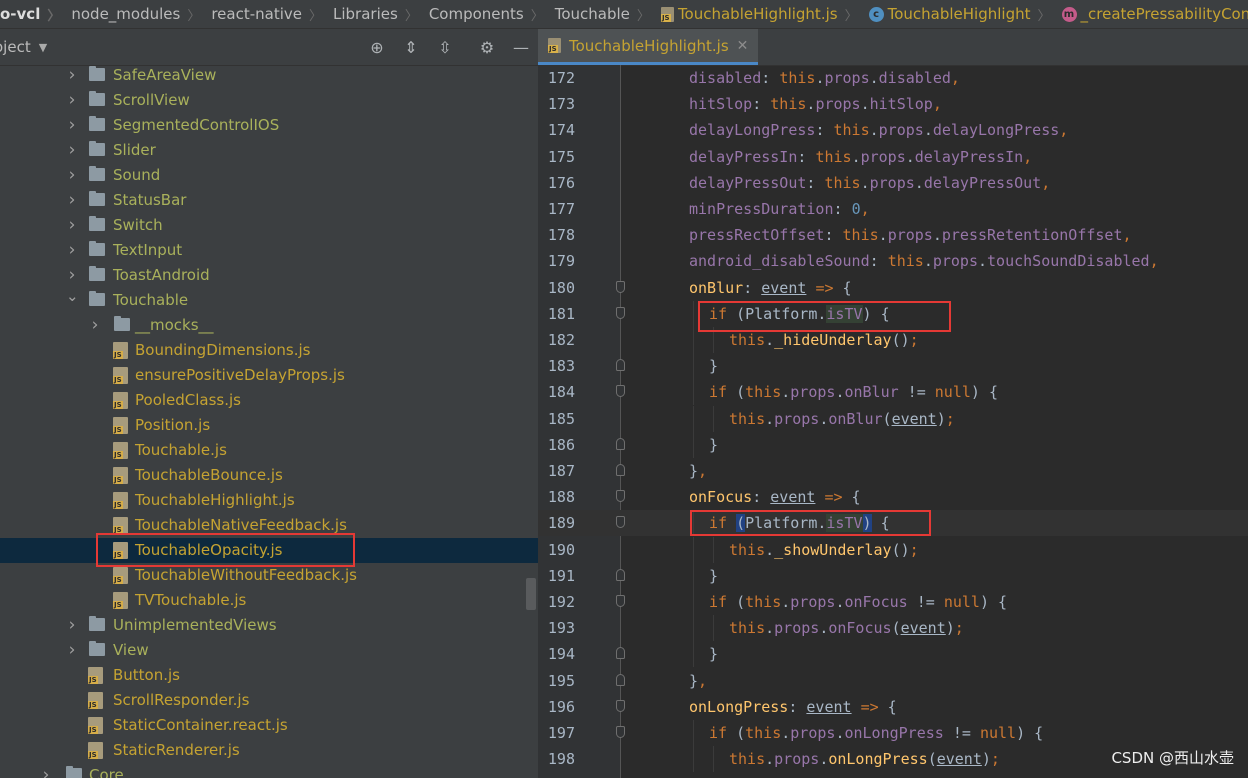  What do you see at coordinates (269, 200) in the screenshot?
I see `tree-folder: › StatusBar` at bounding box center [269, 200].